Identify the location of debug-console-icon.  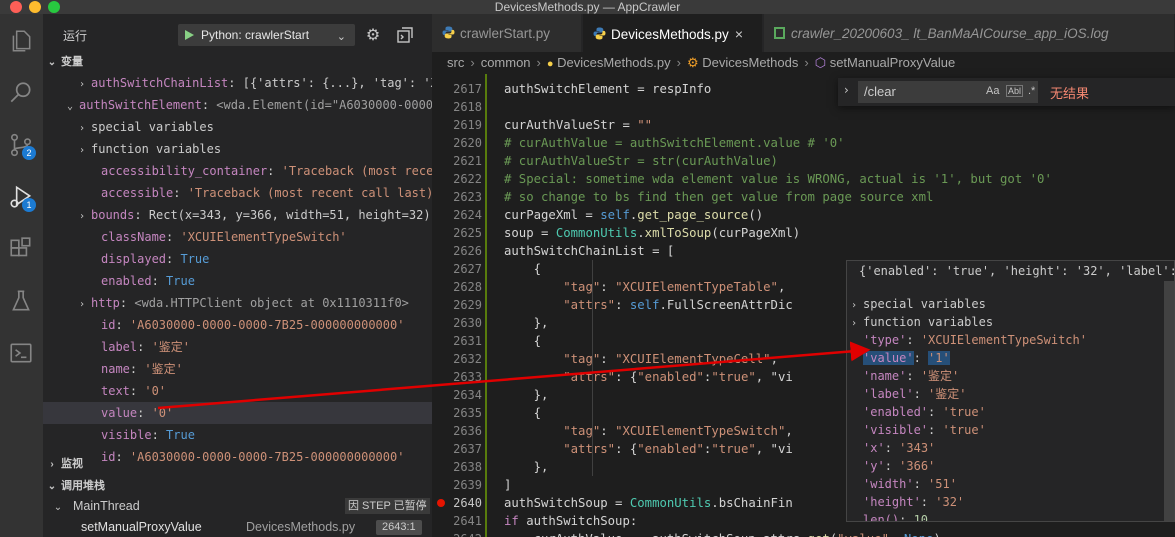
(405, 35).